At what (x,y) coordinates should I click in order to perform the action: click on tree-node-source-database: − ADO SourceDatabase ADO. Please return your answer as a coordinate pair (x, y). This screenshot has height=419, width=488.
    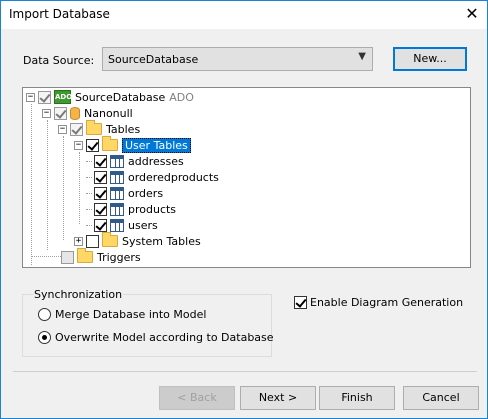
    Looking at the image, I should click on (110, 97).